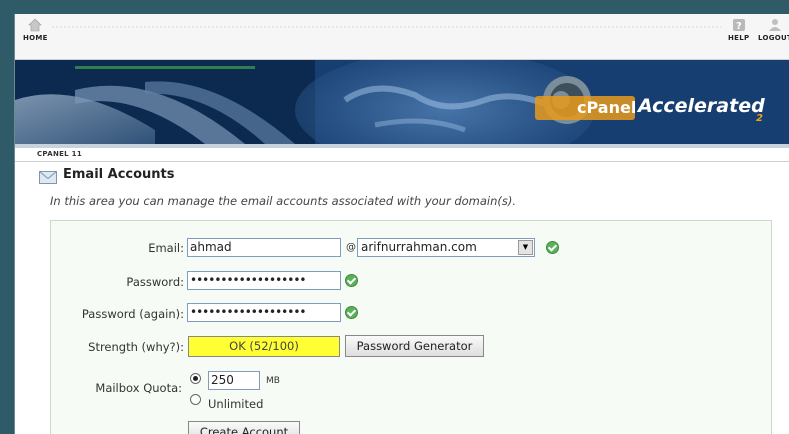  What do you see at coordinates (386, 27) in the screenshot?
I see `decorative-dots` at bounding box center [386, 27].